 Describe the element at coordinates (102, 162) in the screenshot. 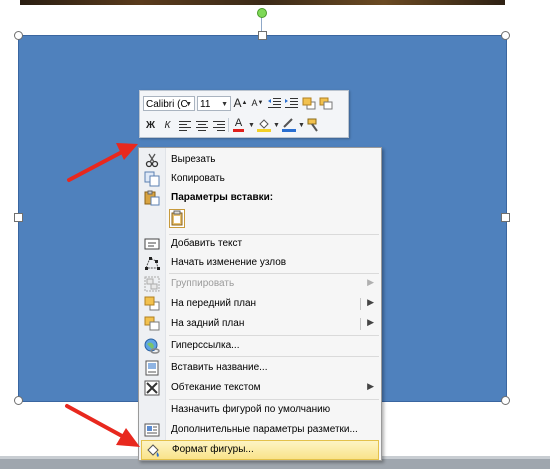

I see `annotation-arrow-top` at that location.